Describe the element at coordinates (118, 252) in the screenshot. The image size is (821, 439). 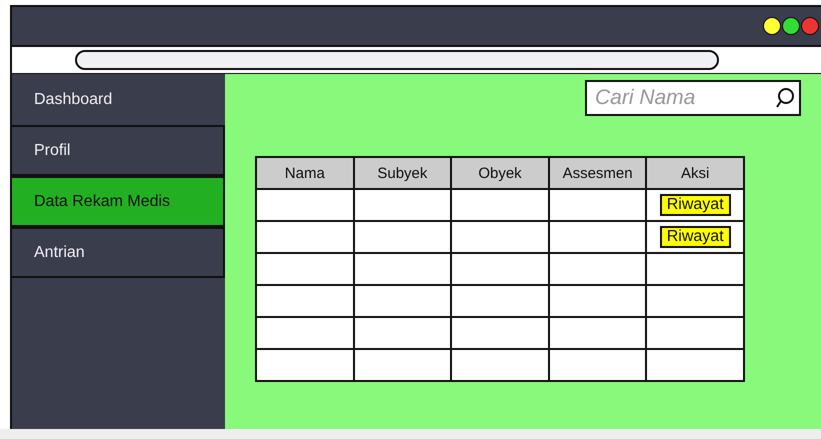
I see `sidebar-item: Antrian` at that location.